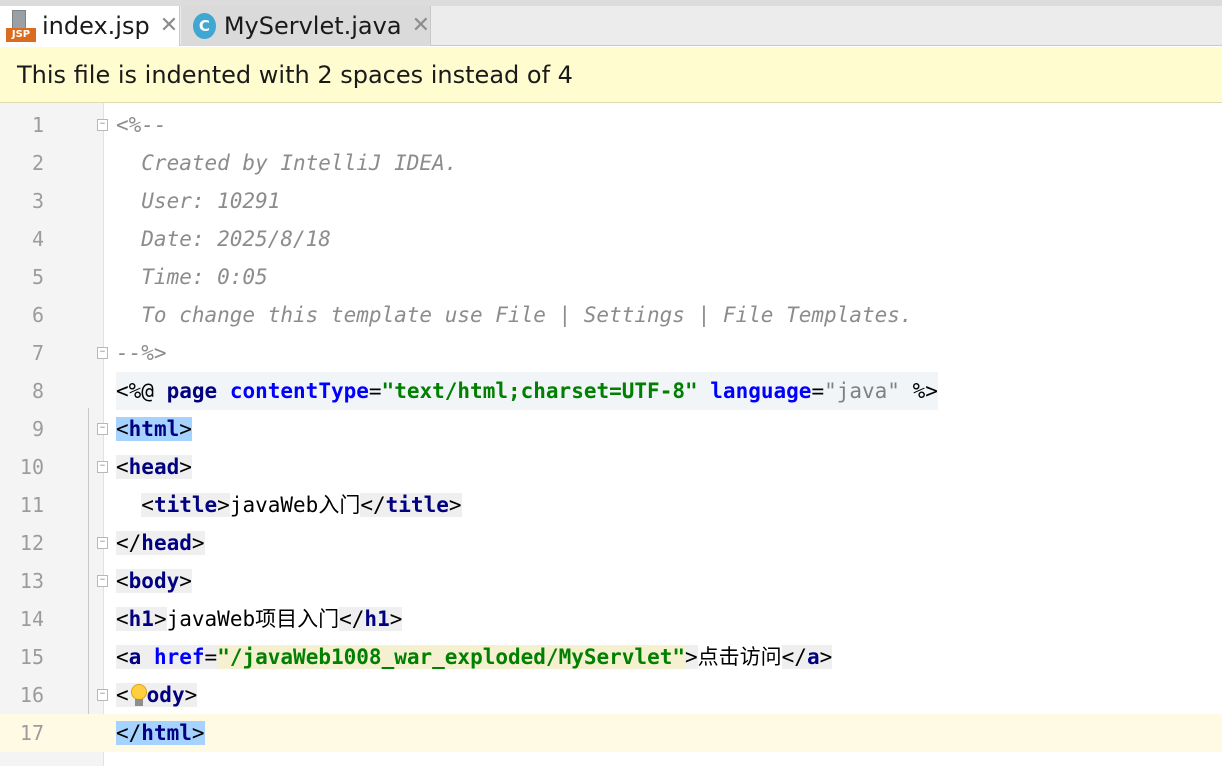 This screenshot has height=766, width=1222. What do you see at coordinates (862, 391) in the screenshot?
I see `attr-value: "java"` at bounding box center [862, 391].